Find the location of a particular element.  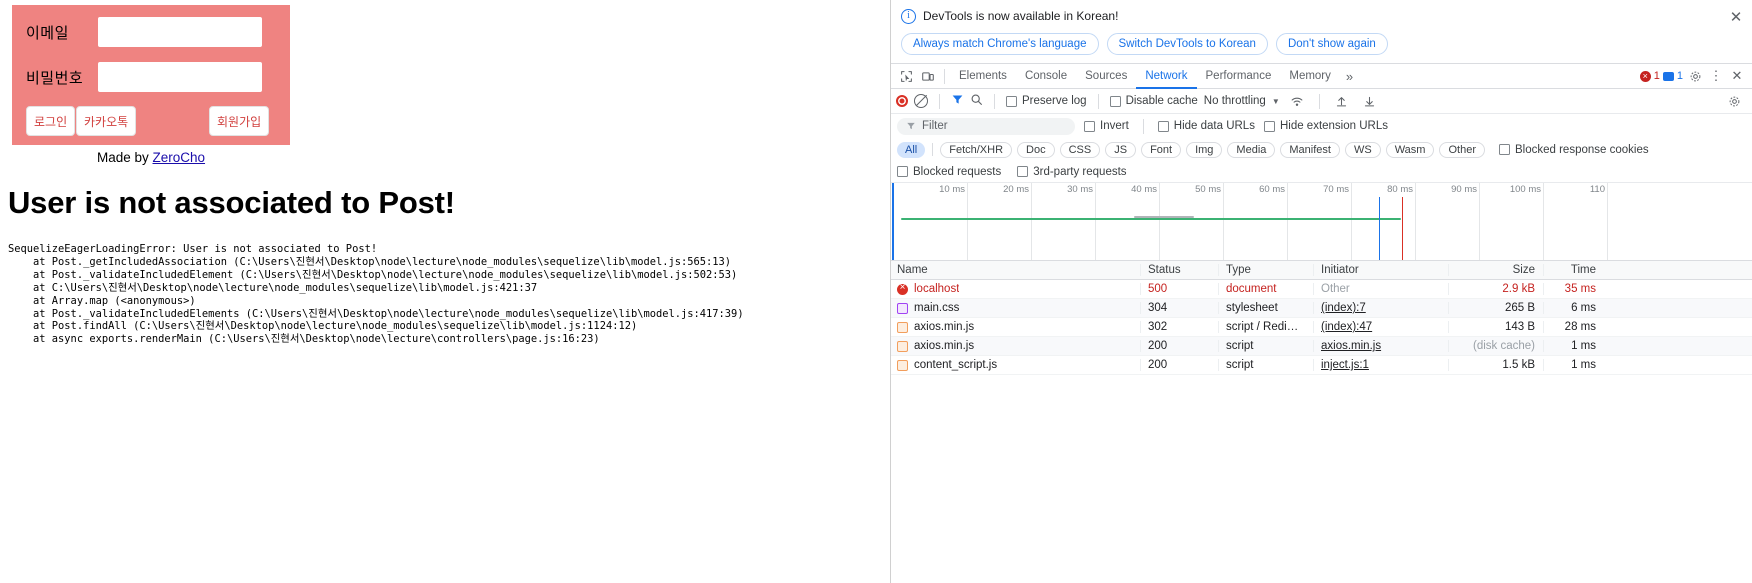

overview-tick-label: 40 ms is located at coordinates (1144, 189).